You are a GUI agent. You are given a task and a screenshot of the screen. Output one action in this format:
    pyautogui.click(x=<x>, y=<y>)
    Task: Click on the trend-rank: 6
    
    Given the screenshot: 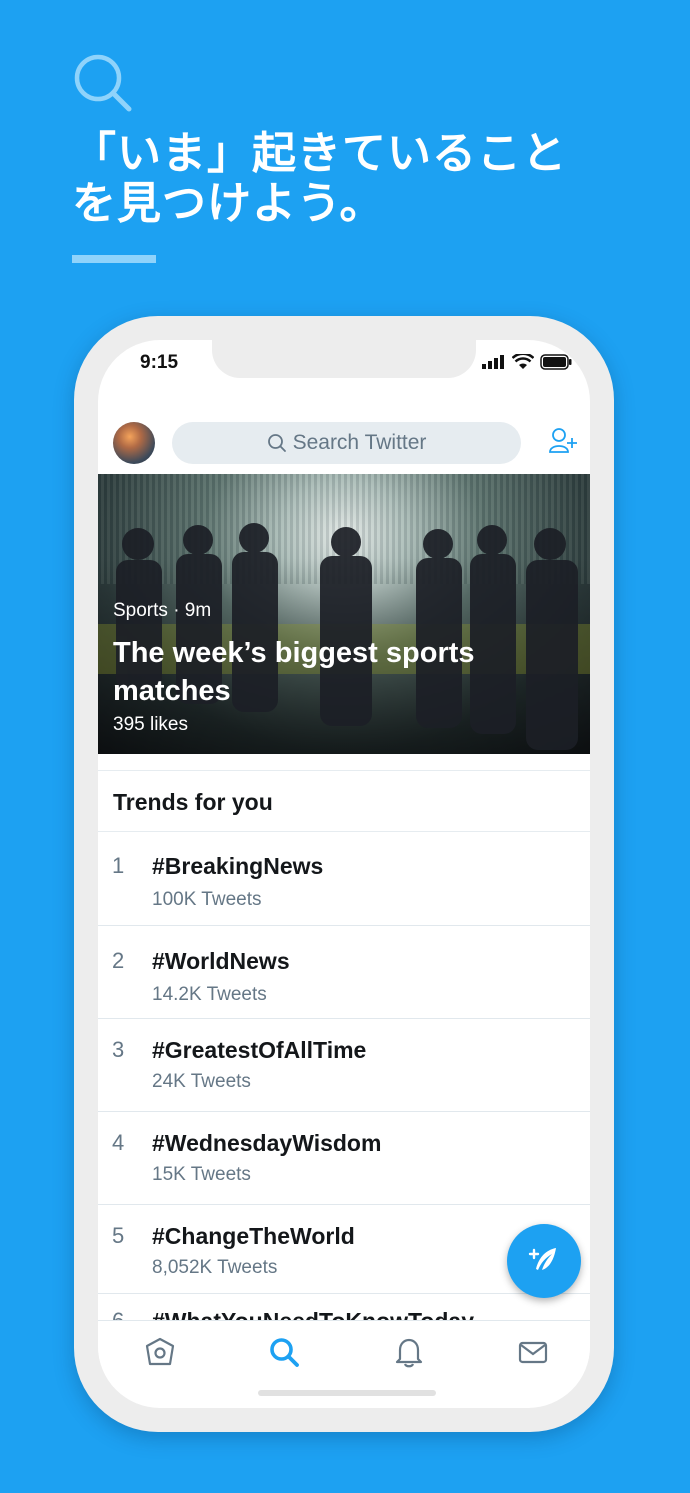 What is the action you would take?
    pyautogui.click(x=118, y=1314)
    